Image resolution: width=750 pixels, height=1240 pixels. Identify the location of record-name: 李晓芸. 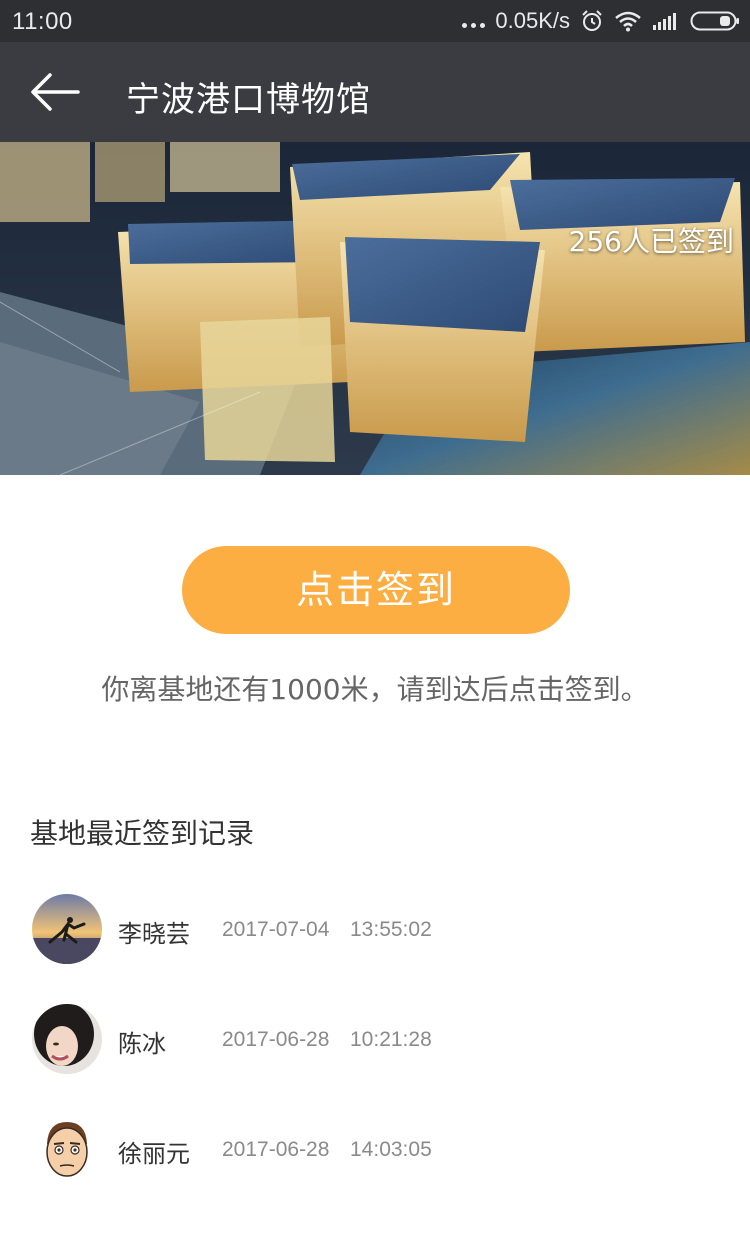
(154, 934).